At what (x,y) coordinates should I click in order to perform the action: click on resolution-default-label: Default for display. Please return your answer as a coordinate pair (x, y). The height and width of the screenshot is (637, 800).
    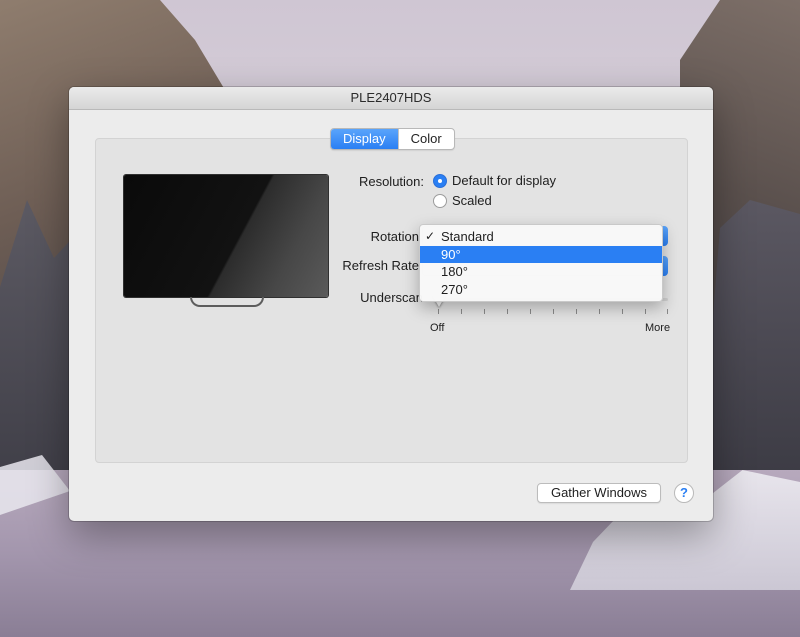
    Looking at the image, I should click on (504, 180).